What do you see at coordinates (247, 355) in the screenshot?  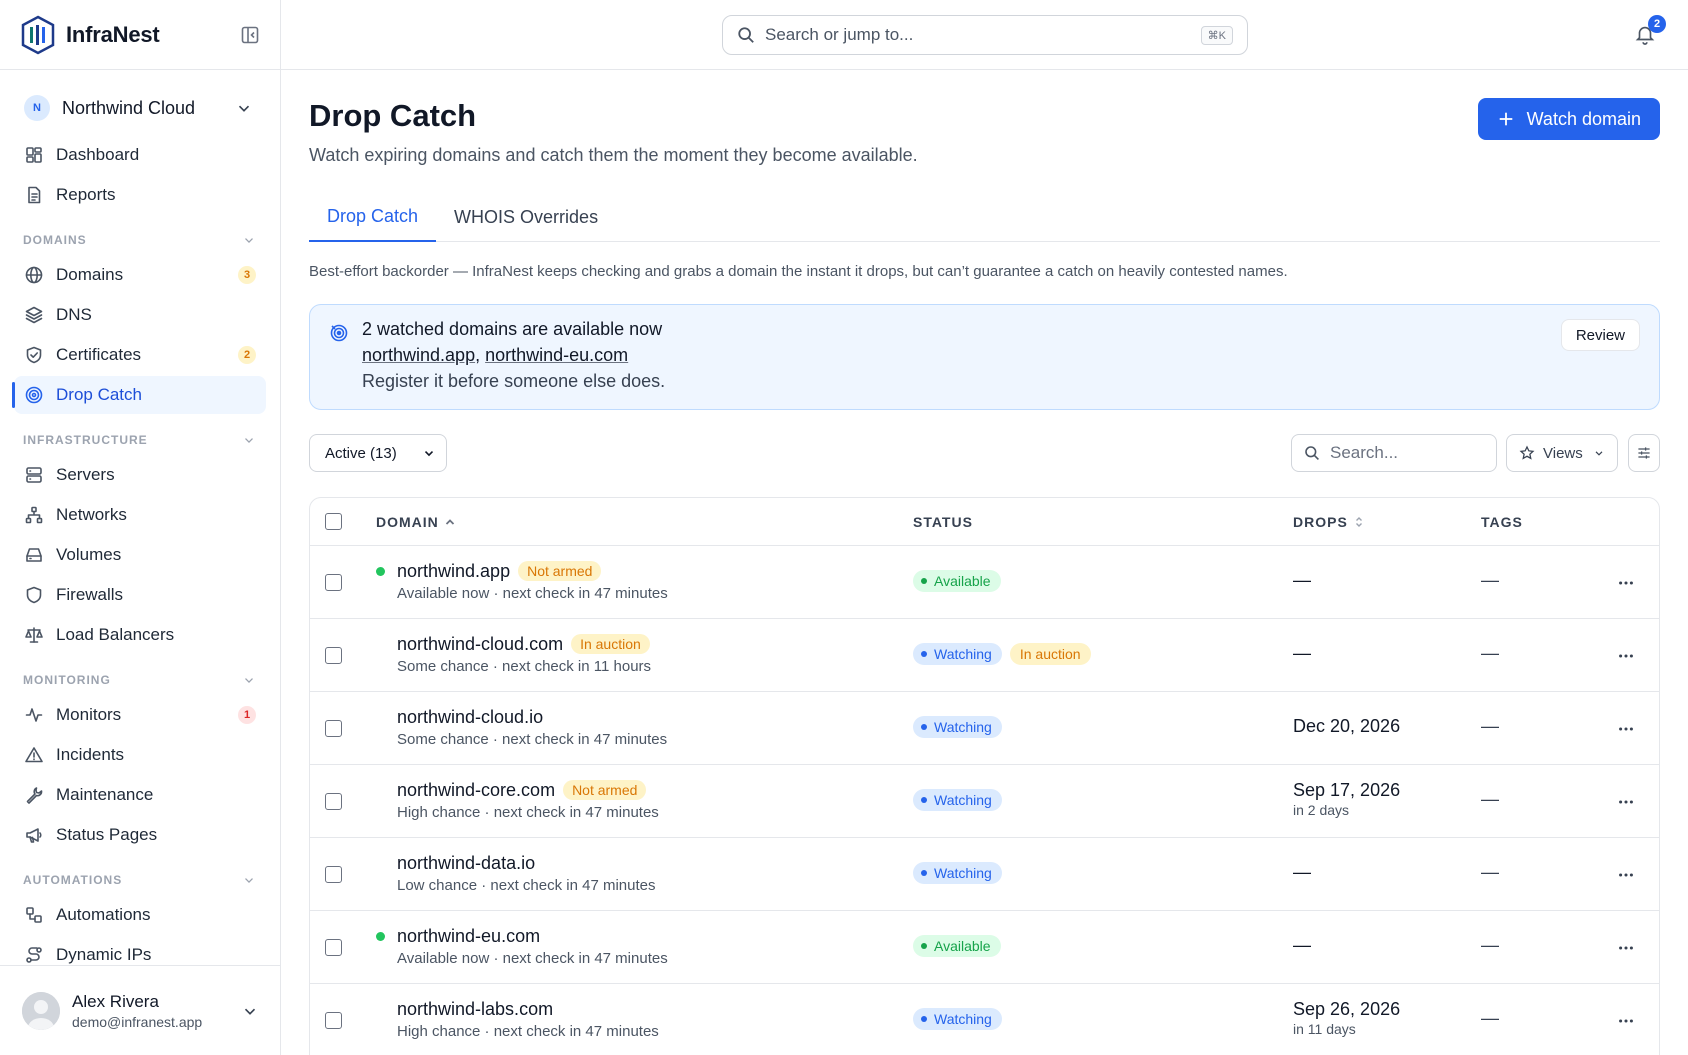 I see `count-badge: 2` at bounding box center [247, 355].